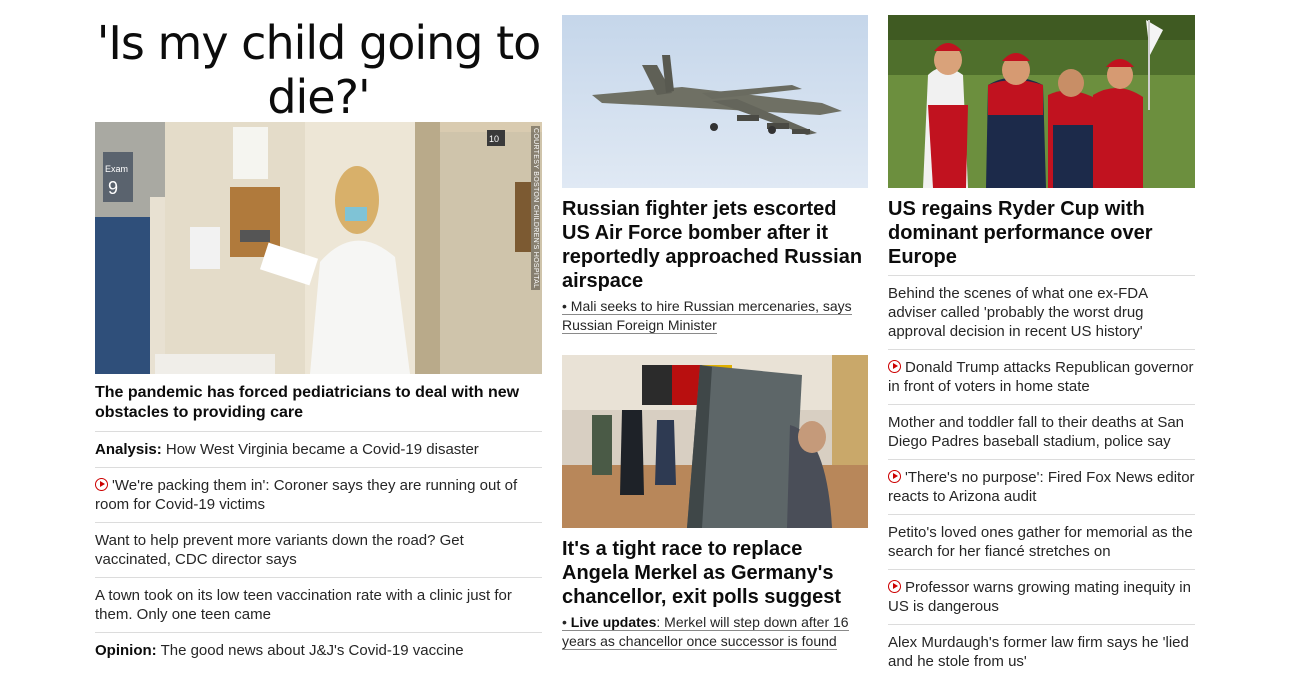 This screenshot has height=688, width=1290. What do you see at coordinates (613, 622) in the screenshot?
I see `live-updates-label: Live updates` at bounding box center [613, 622].